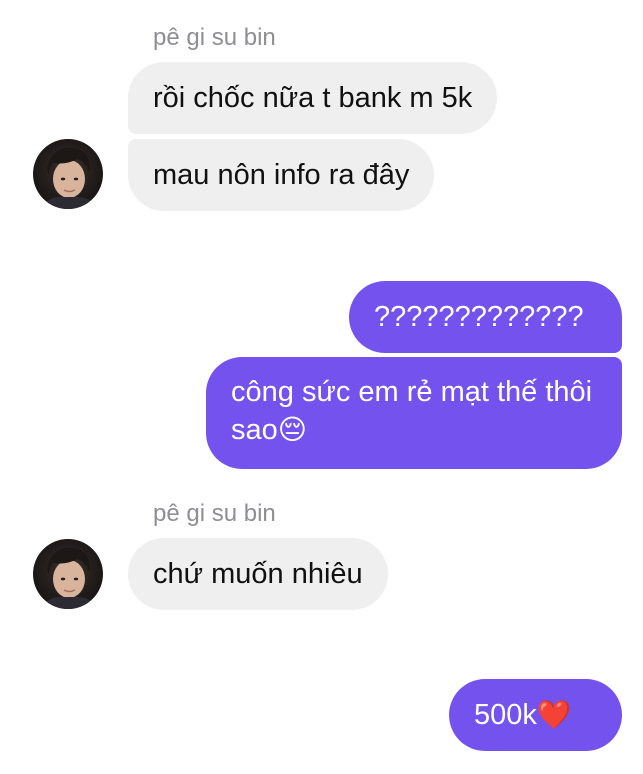 The width and height of the screenshot is (643, 774). I want to click on outgoing-message-bubble: 500k❤️, so click(535, 715).